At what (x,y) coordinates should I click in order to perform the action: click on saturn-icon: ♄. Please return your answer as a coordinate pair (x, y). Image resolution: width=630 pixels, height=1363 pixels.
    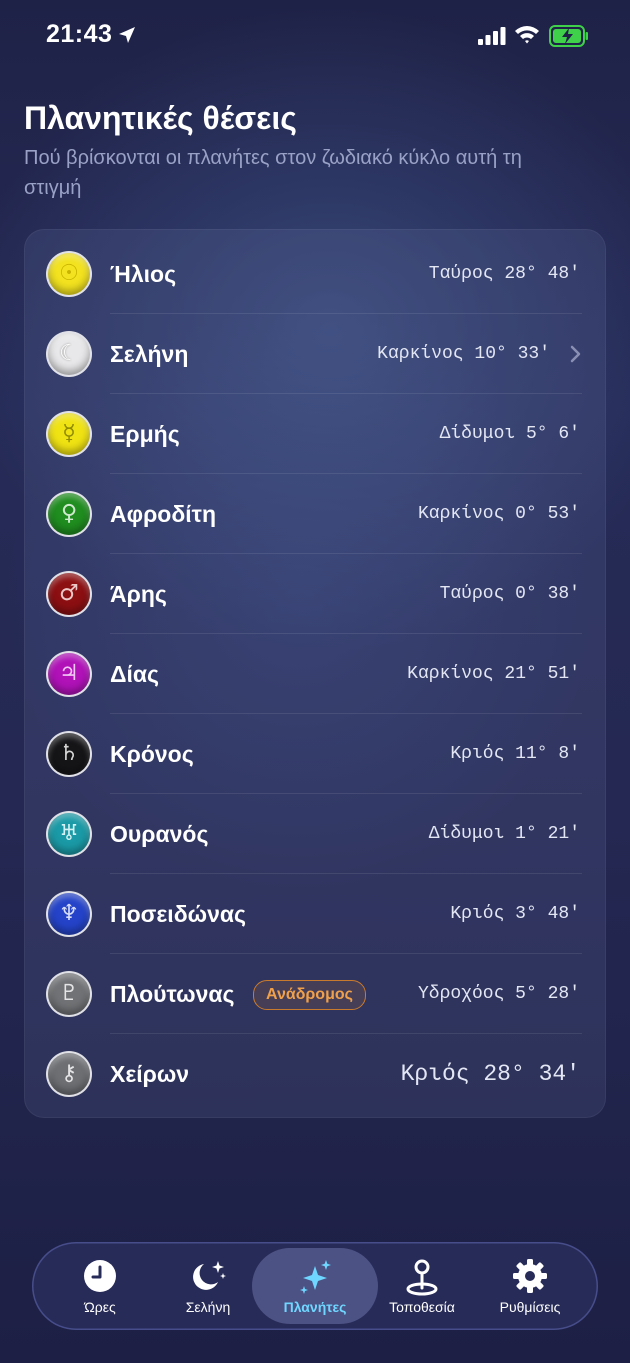
    Looking at the image, I should click on (69, 754).